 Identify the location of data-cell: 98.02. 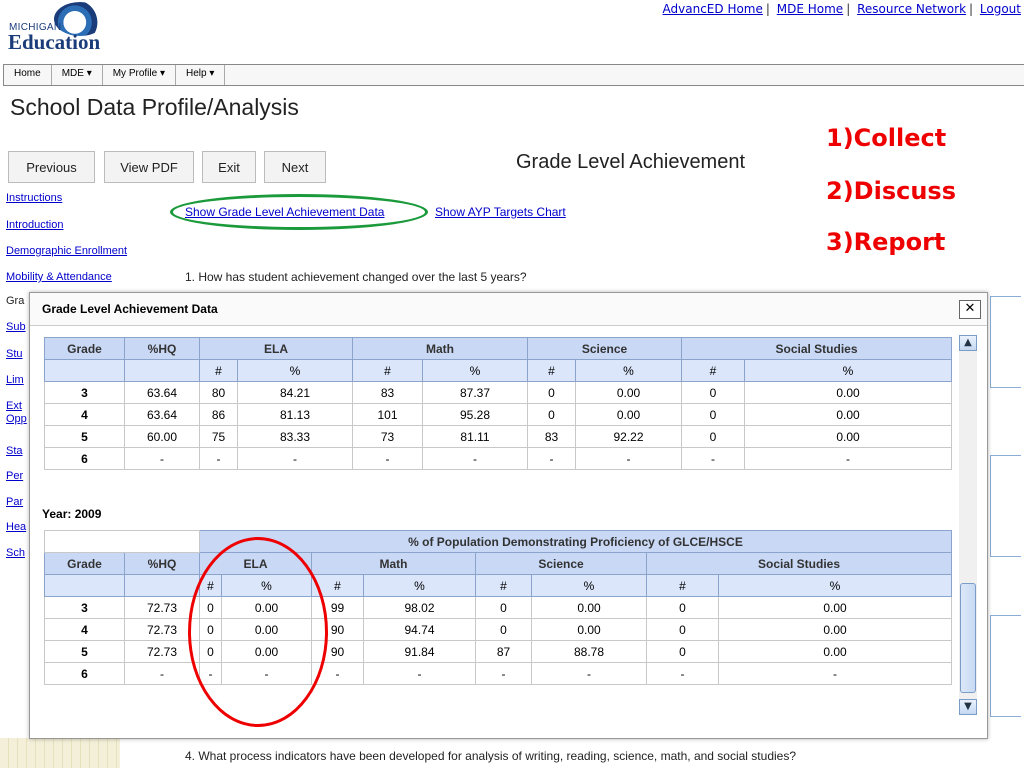
(419, 607).